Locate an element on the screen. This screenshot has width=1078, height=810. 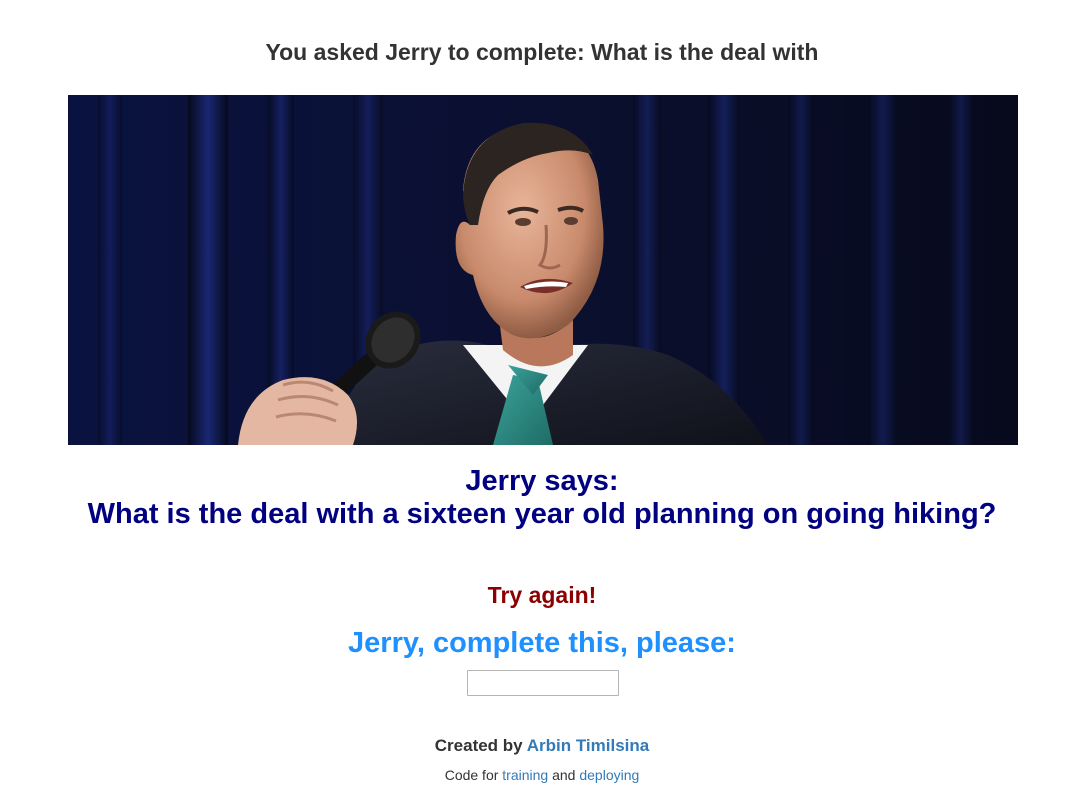
response-heading: Jerry says: is located at coordinates (542, 481).